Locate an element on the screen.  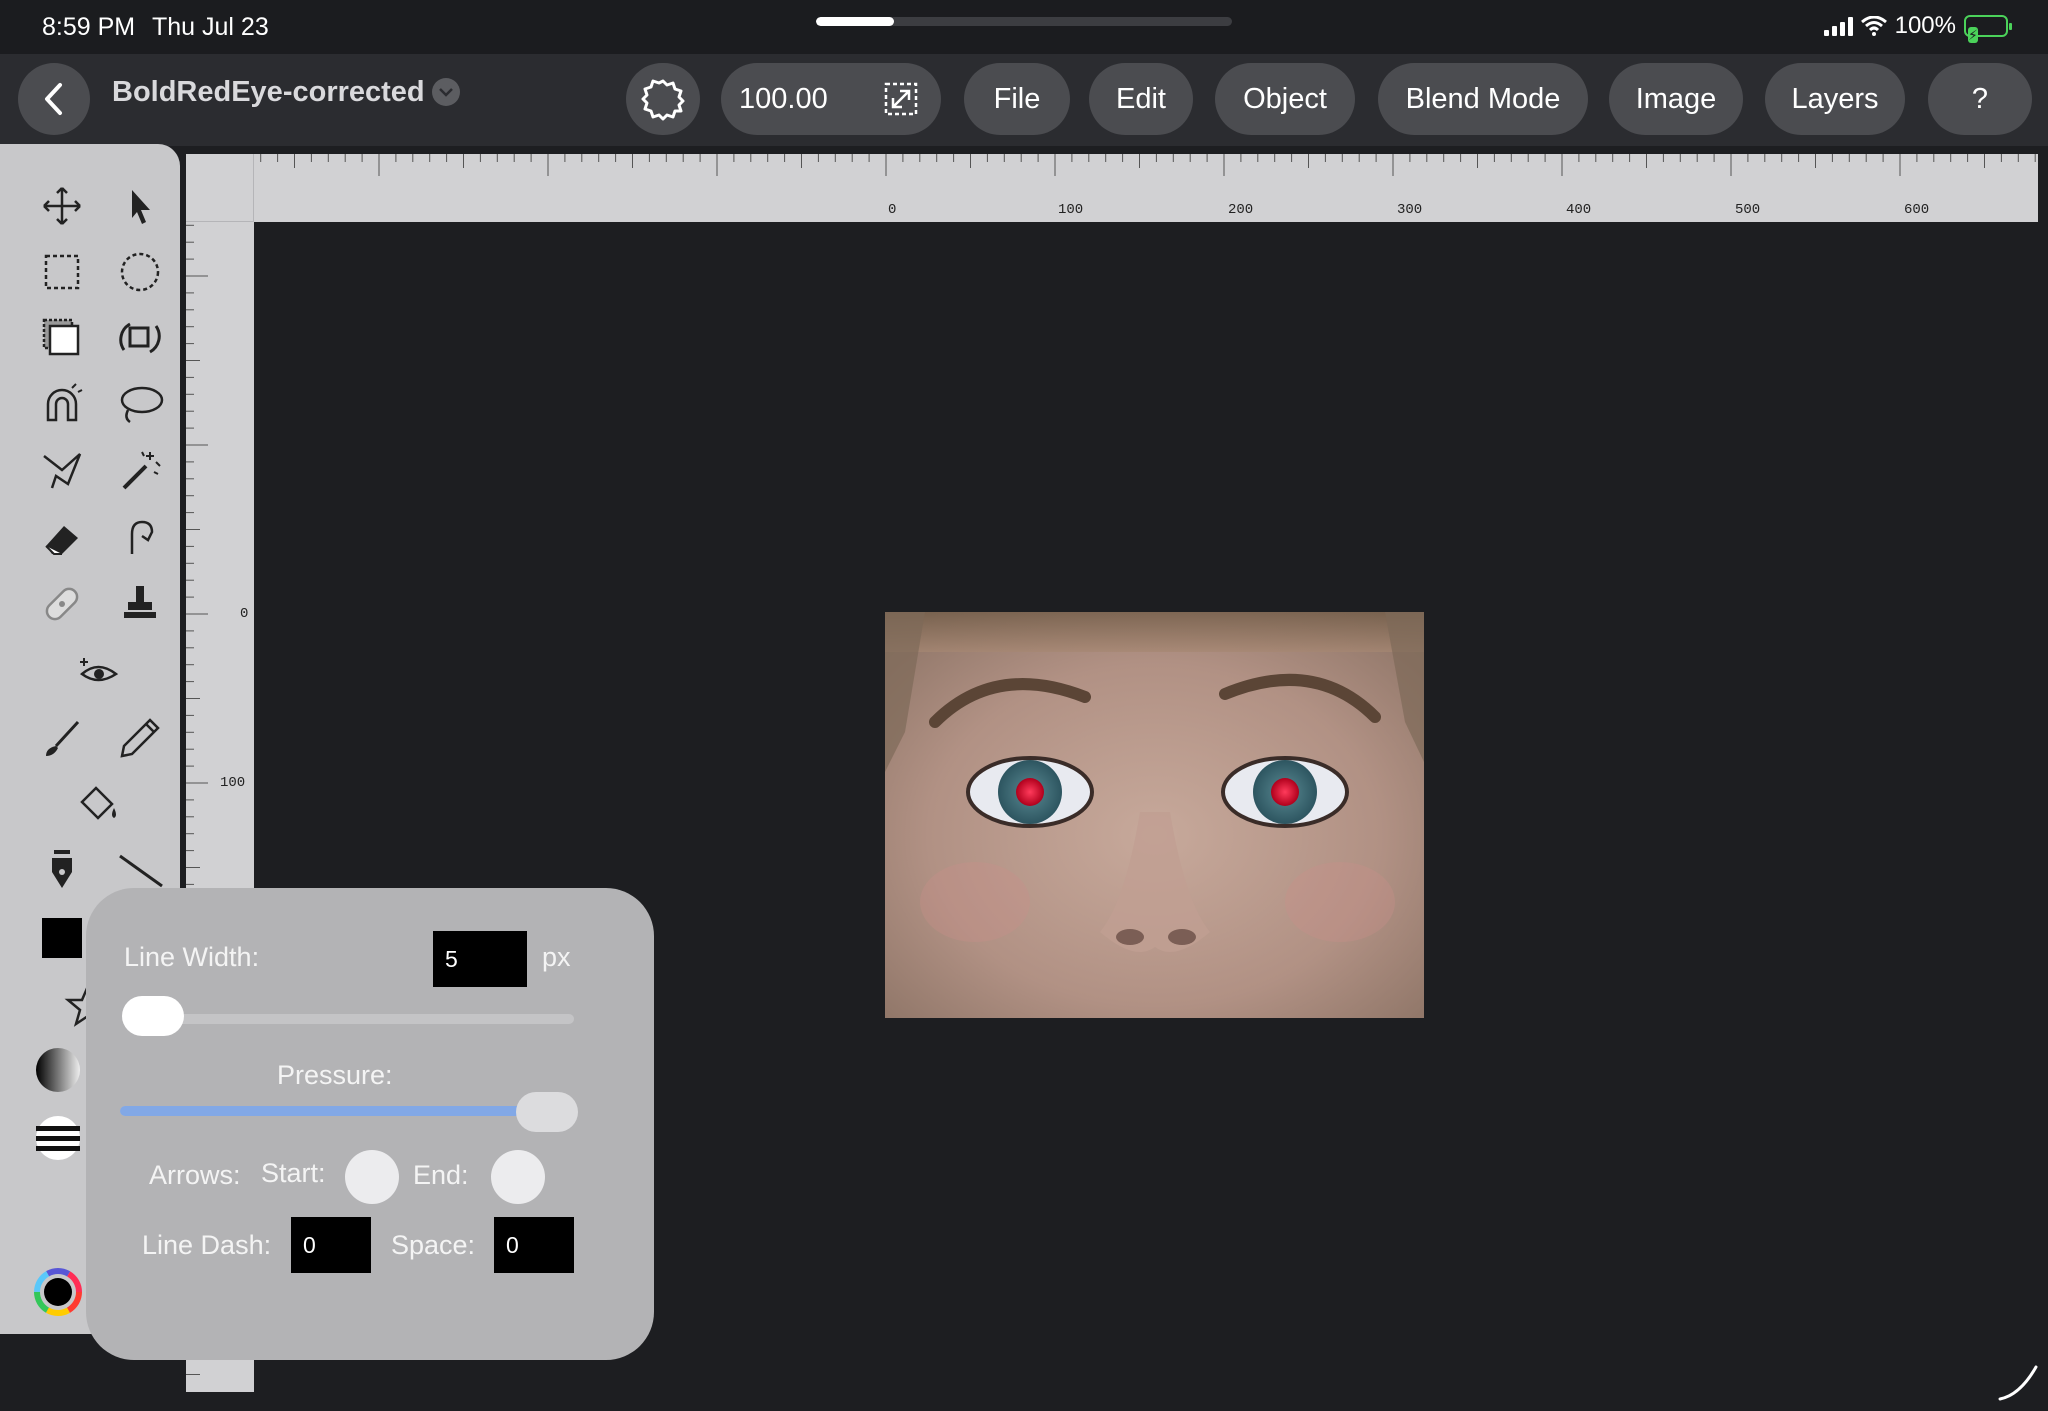
pattern-tool is located at coordinates (58, 1138).